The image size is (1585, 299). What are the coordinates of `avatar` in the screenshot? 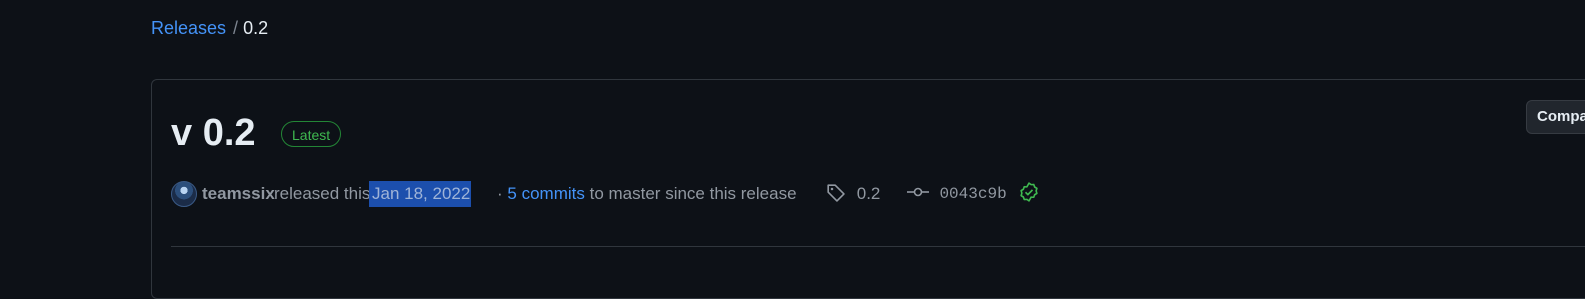 It's located at (184, 194).